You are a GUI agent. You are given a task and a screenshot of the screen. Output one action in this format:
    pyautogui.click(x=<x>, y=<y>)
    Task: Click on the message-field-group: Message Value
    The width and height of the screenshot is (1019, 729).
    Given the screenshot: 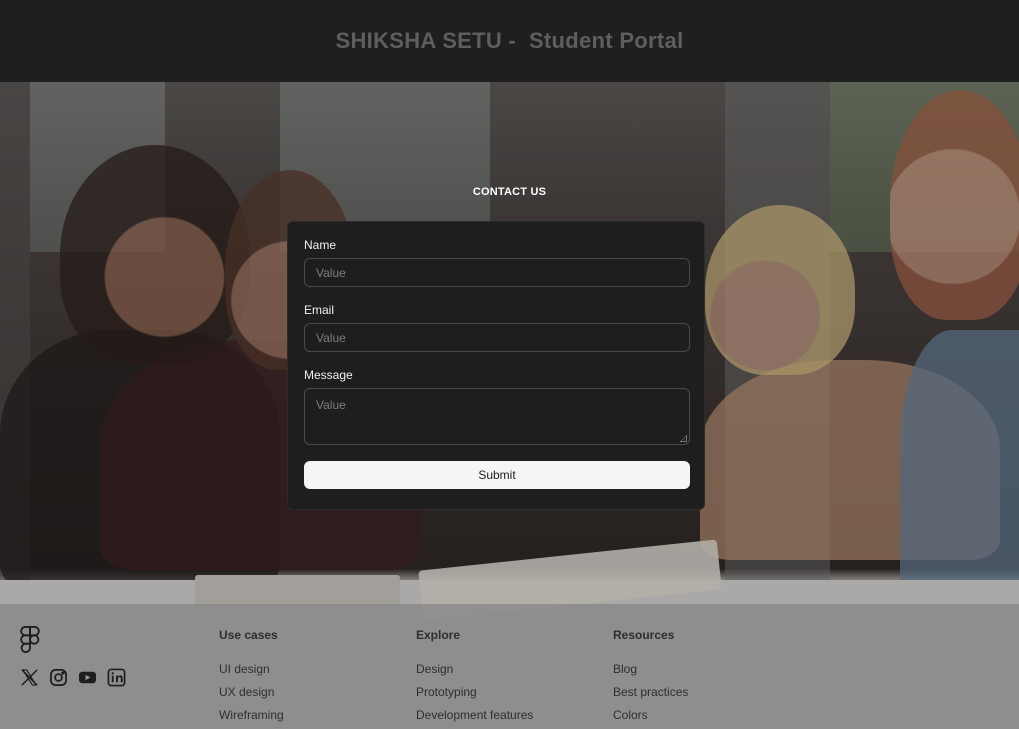 What is the action you would take?
    pyautogui.click(x=497, y=406)
    